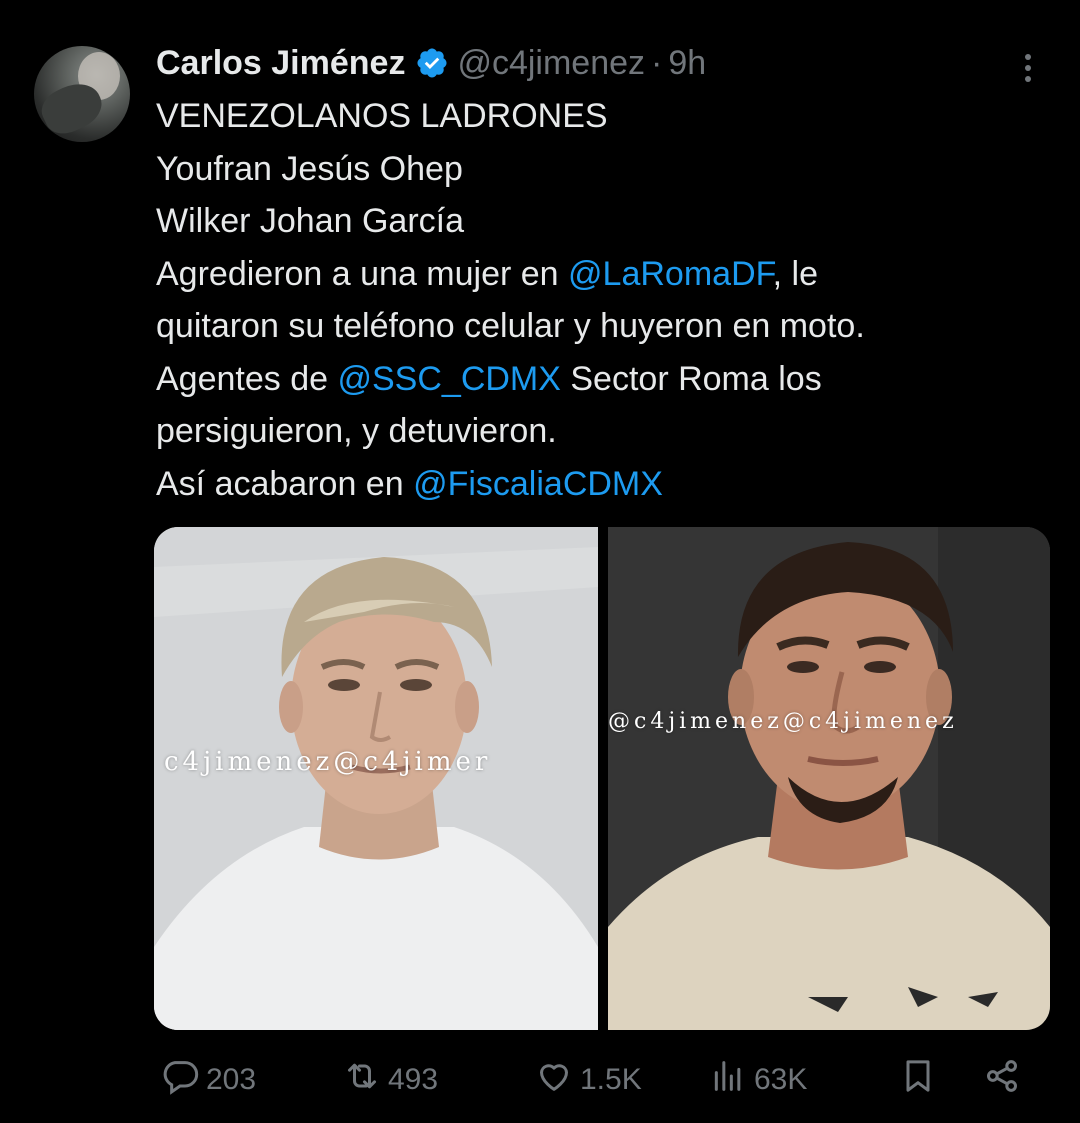  I want to click on avatar, so click(82, 94).